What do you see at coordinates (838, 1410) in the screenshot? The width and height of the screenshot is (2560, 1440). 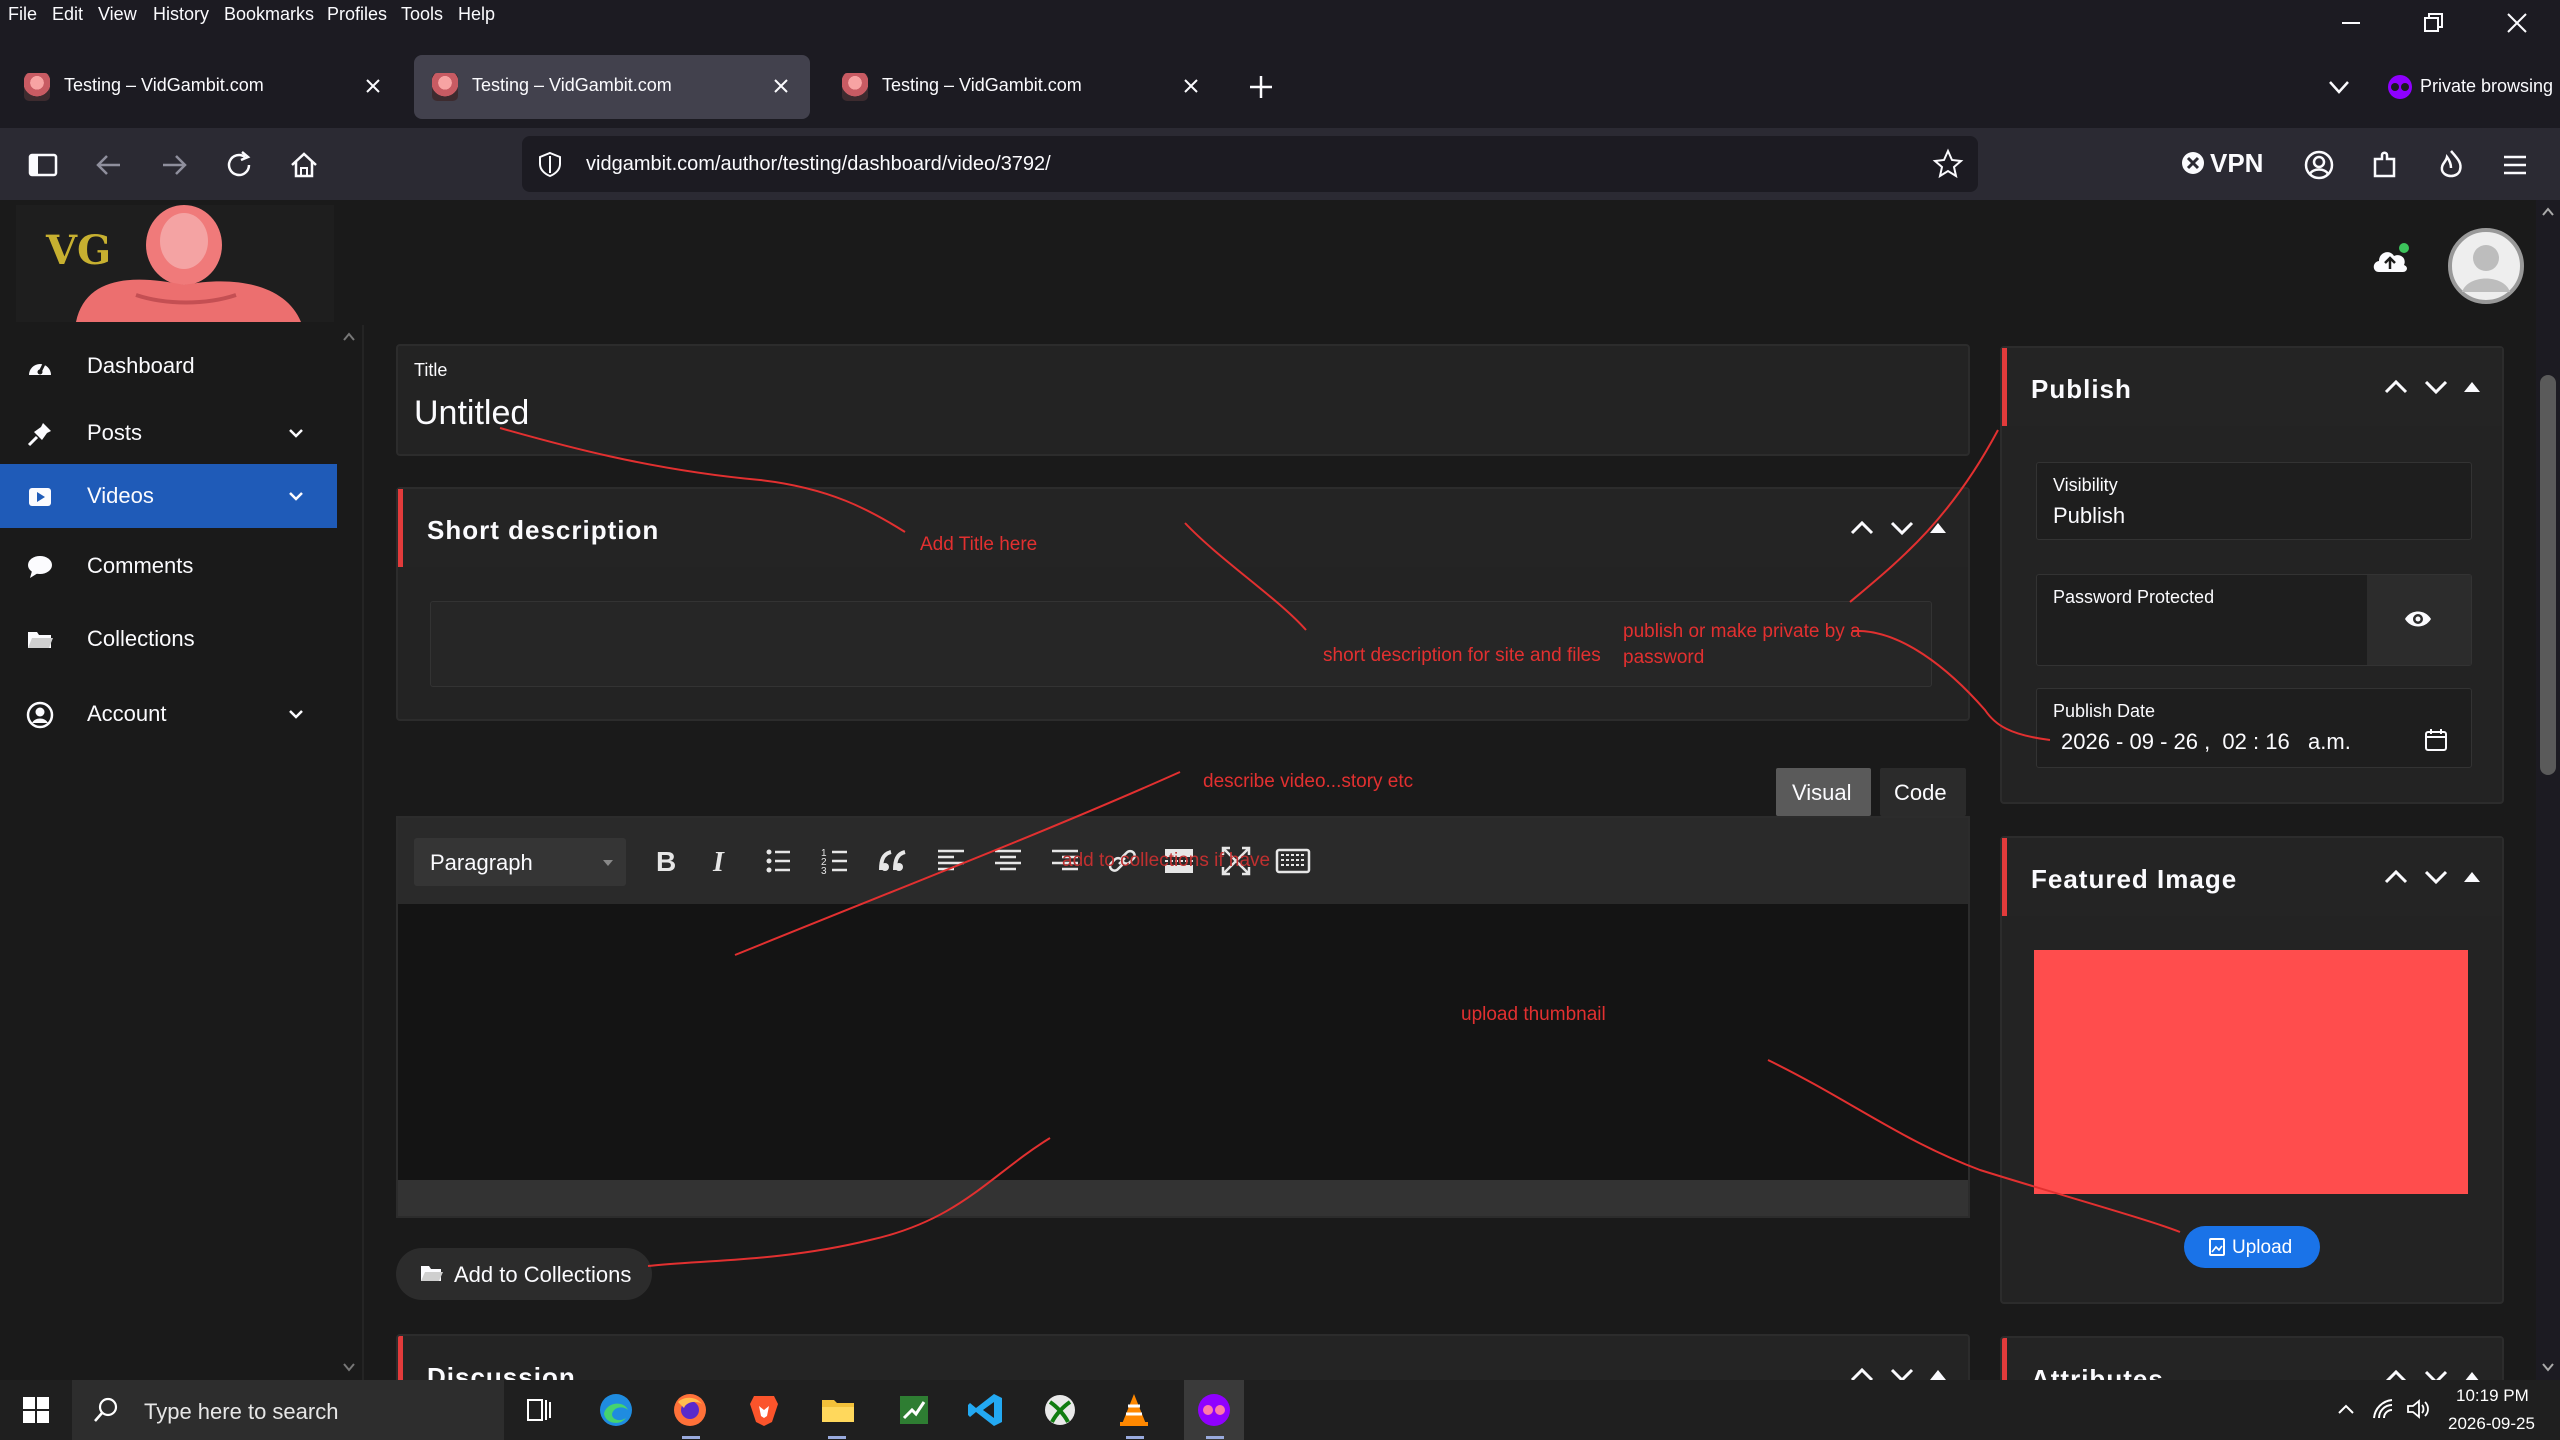 I see `file-explorer-icon` at bounding box center [838, 1410].